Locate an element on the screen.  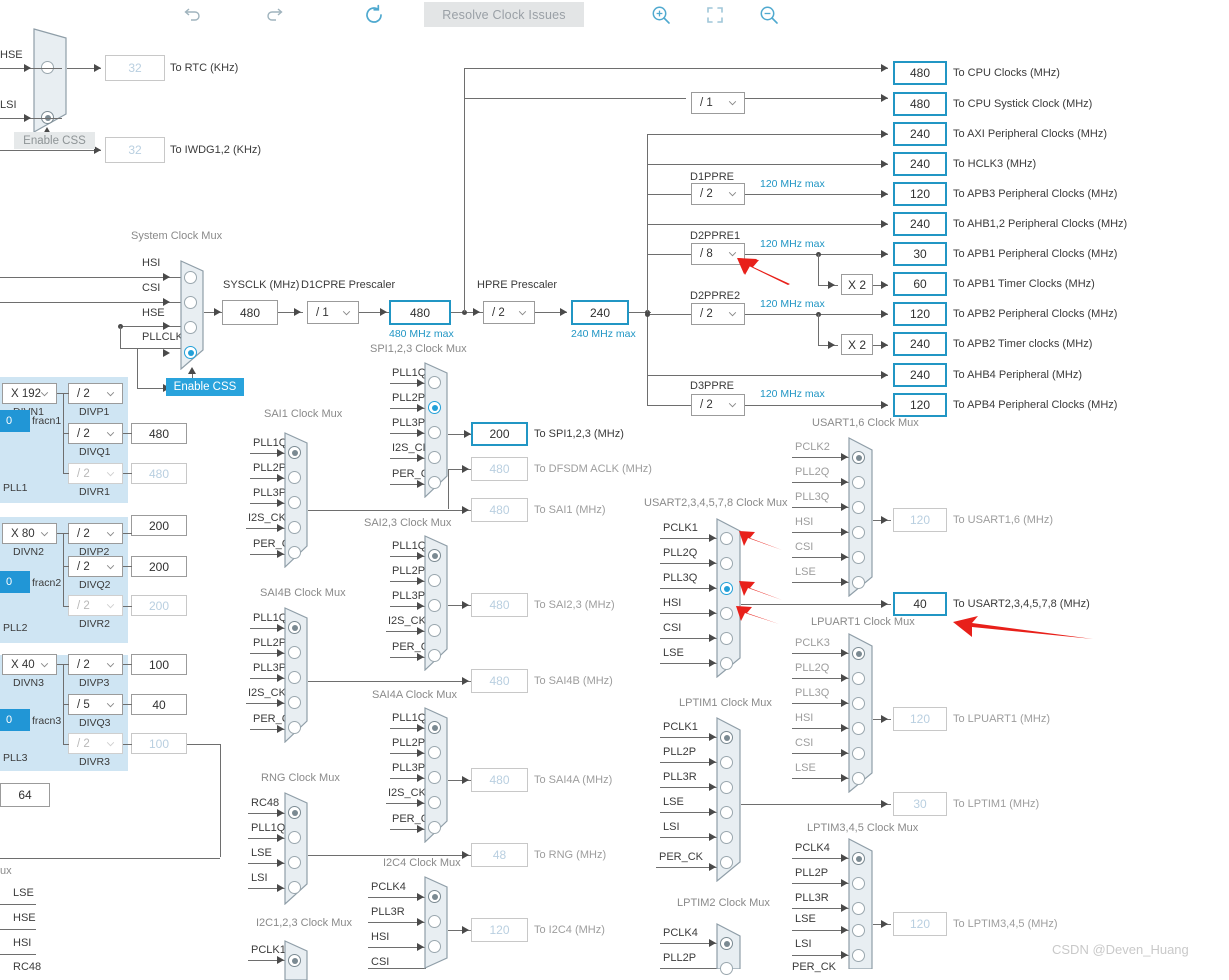
system-enable-css-button: Enable CSS is located at coordinates (205, 387).